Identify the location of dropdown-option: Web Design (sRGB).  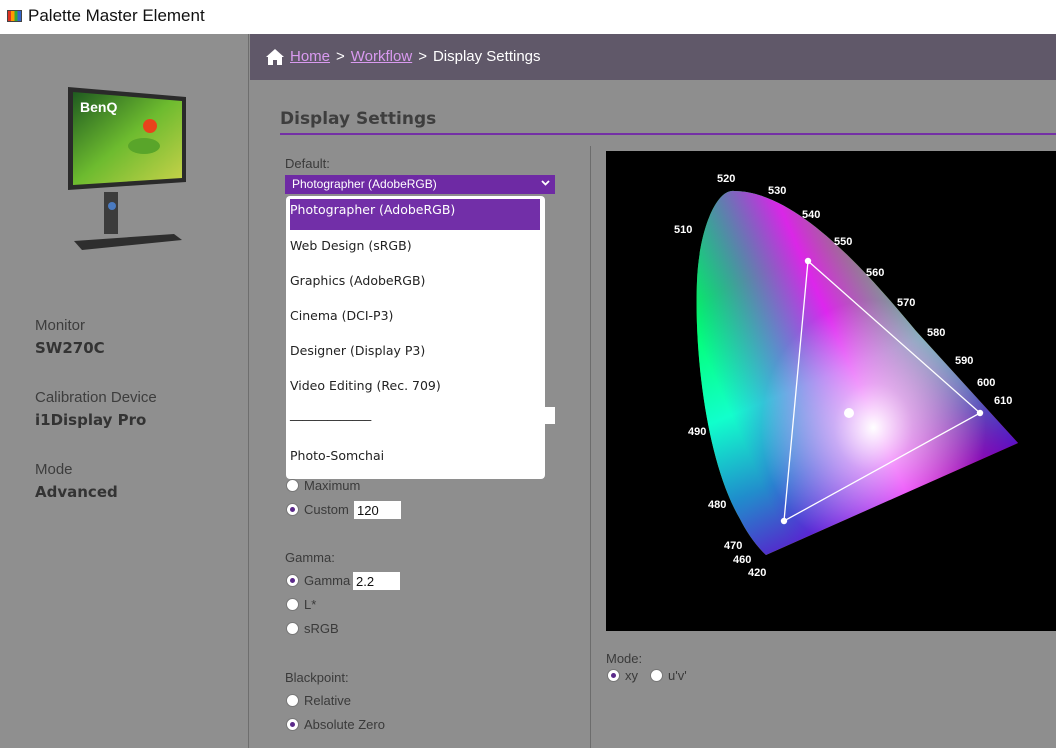
(415, 249).